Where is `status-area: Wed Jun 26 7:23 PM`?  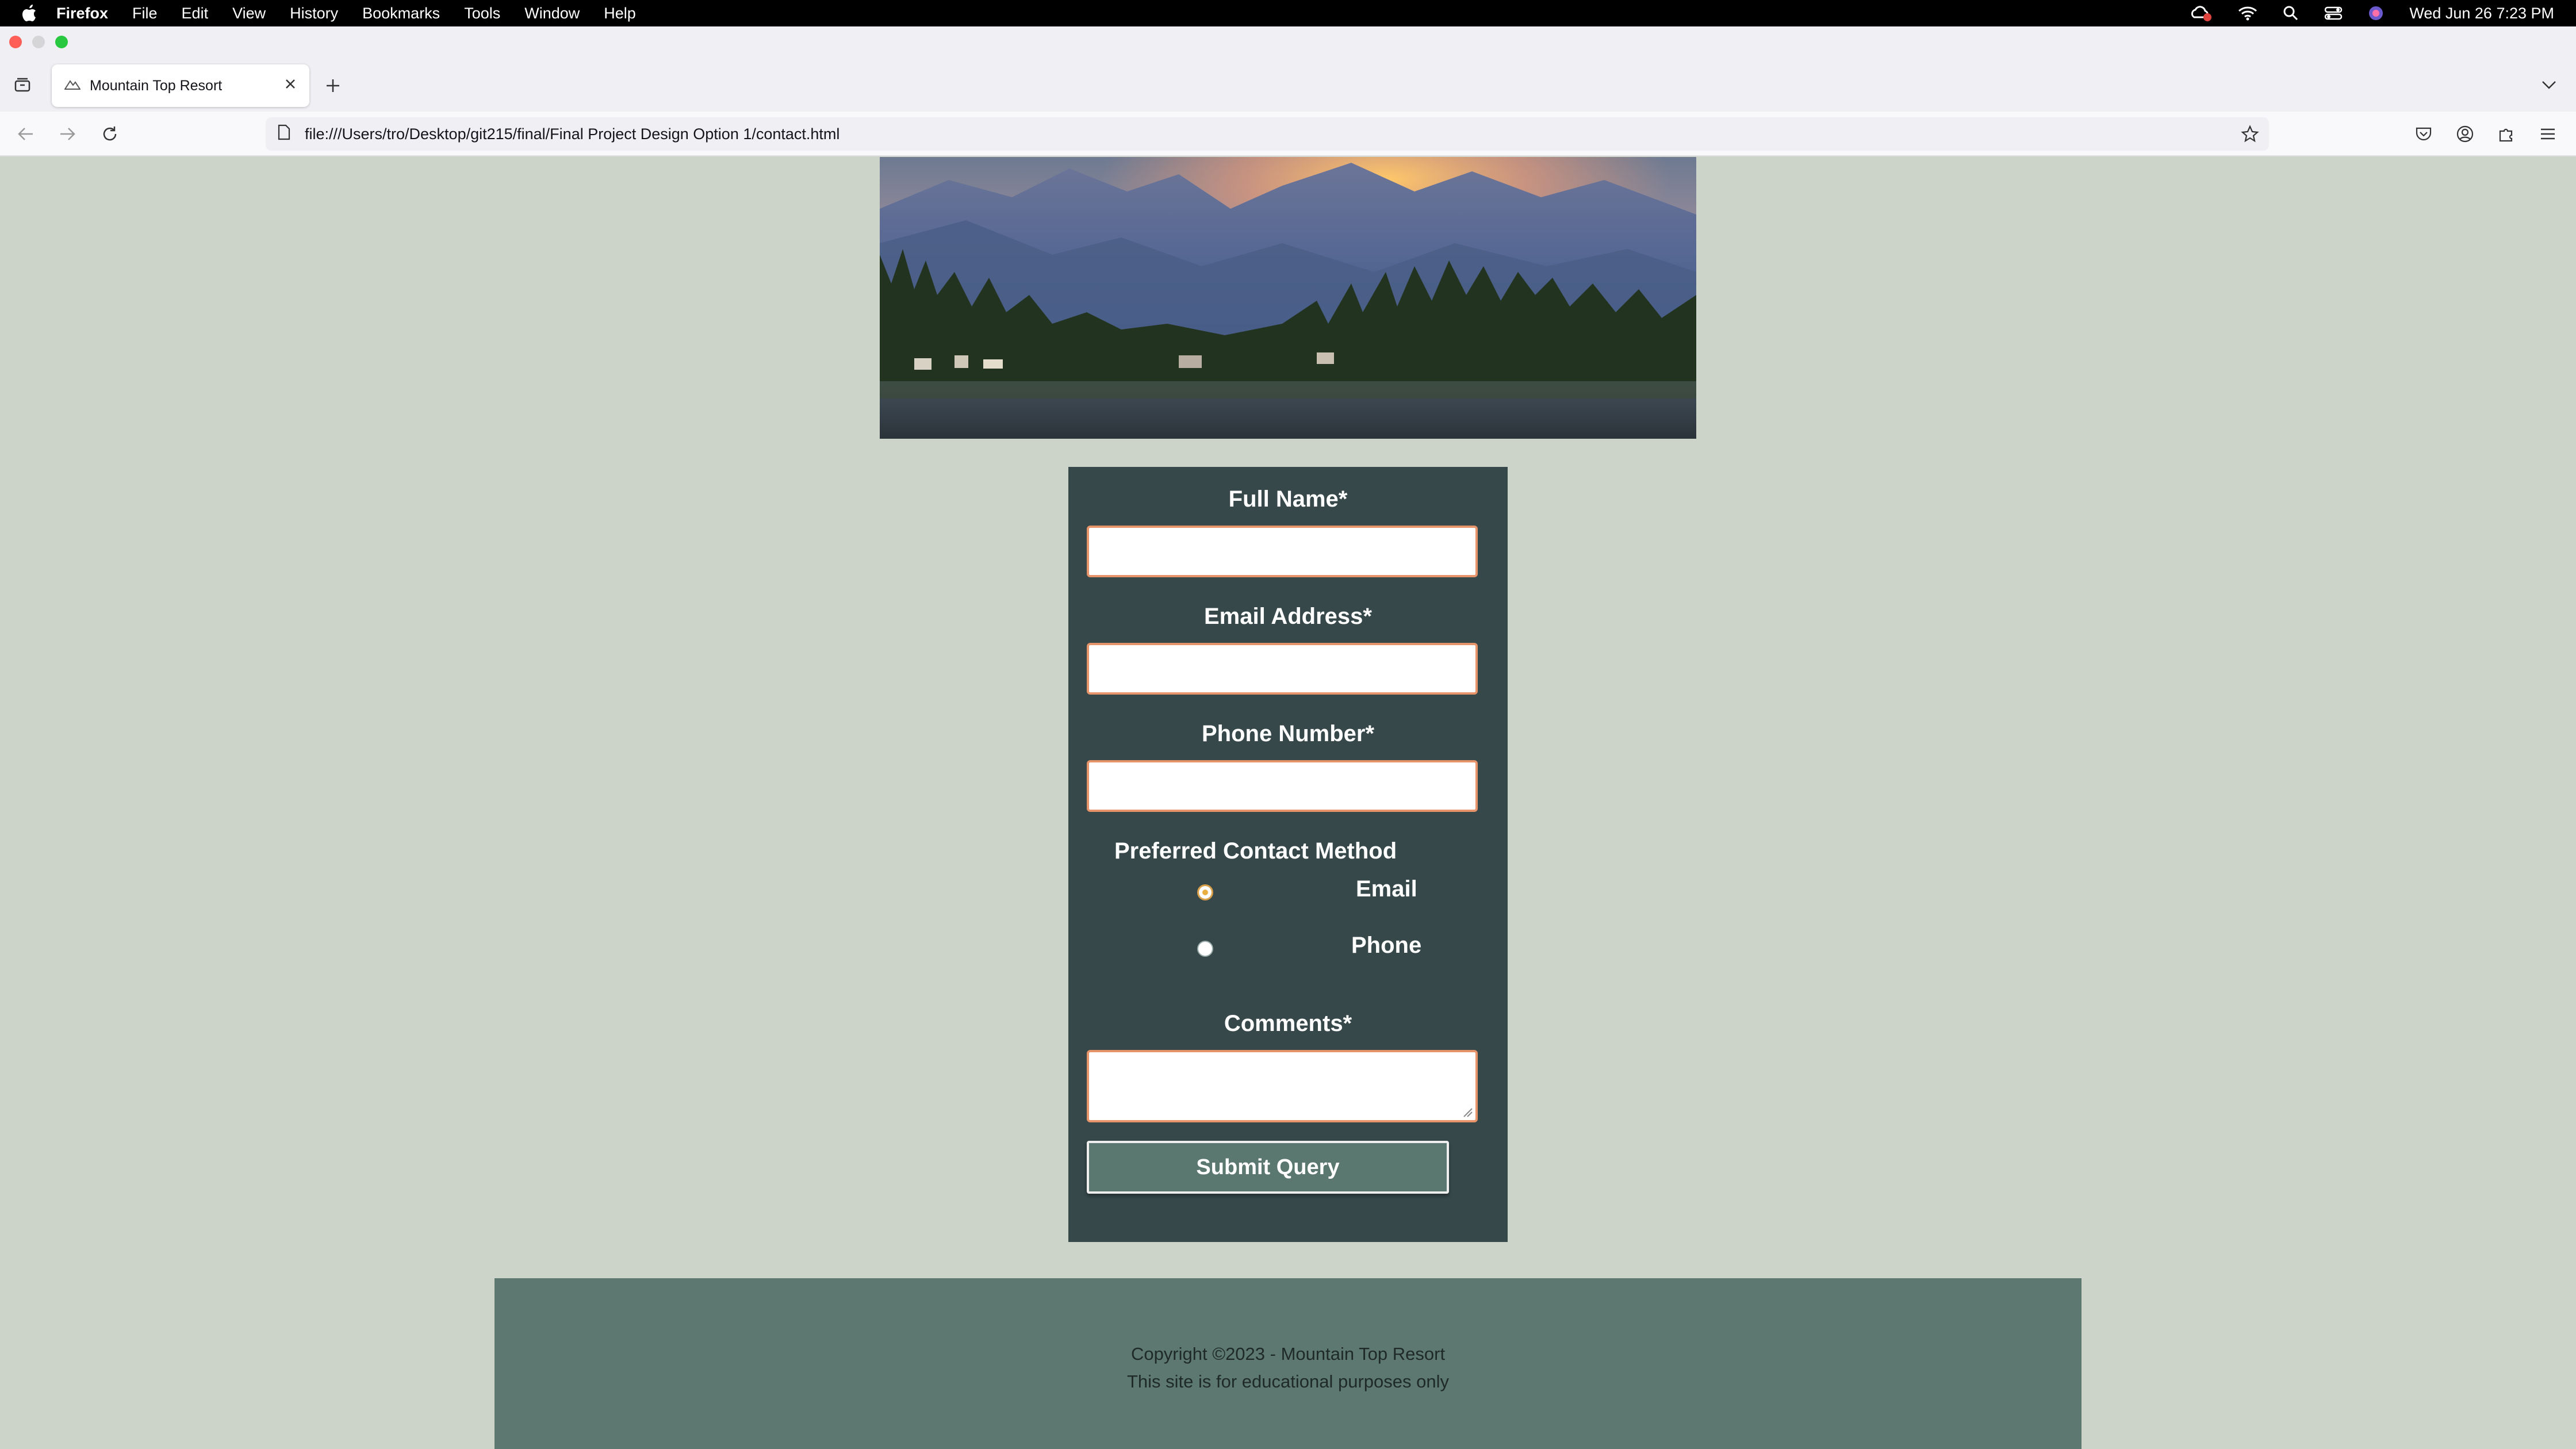
status-area: Wed Jun 26 7:23 PM is located at coordinates (2359, 13).